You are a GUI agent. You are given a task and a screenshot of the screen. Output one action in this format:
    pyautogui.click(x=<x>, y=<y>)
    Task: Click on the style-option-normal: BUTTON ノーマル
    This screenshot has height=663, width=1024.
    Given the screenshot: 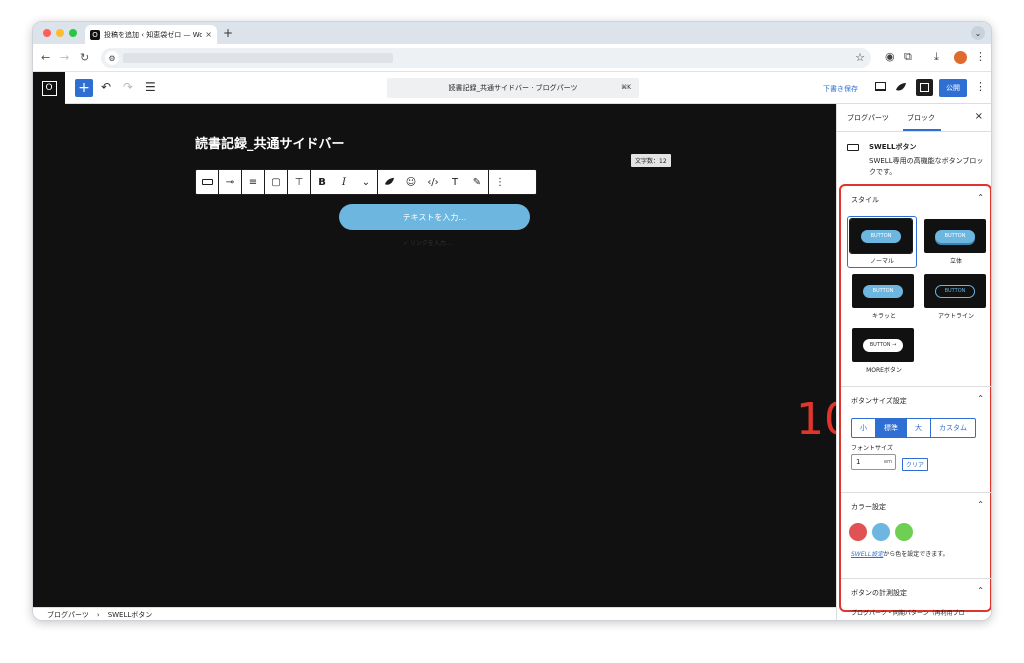 What is the action you would take?
    pyautogui.click(x=882, y=242)
    